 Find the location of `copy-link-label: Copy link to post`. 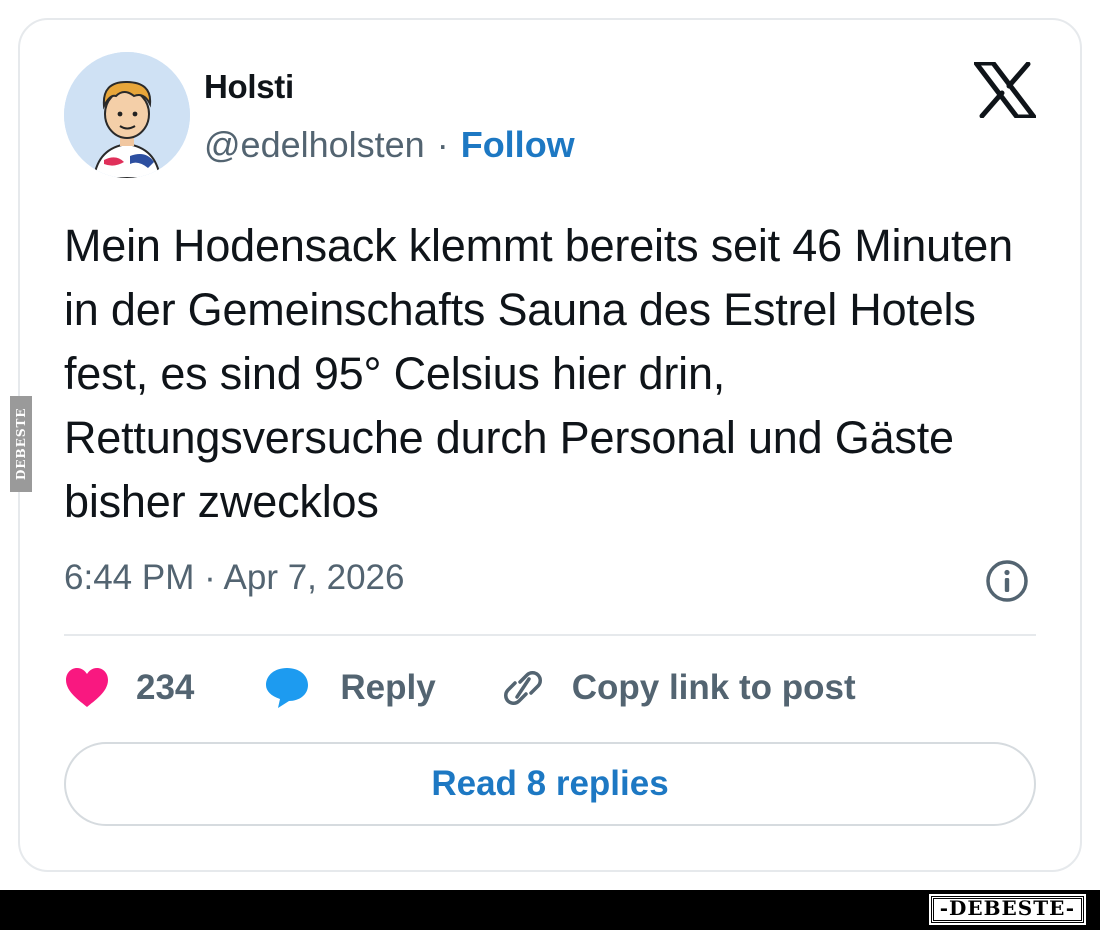

copy-link-label: Copy link to post is located at coordinates (713, 687).